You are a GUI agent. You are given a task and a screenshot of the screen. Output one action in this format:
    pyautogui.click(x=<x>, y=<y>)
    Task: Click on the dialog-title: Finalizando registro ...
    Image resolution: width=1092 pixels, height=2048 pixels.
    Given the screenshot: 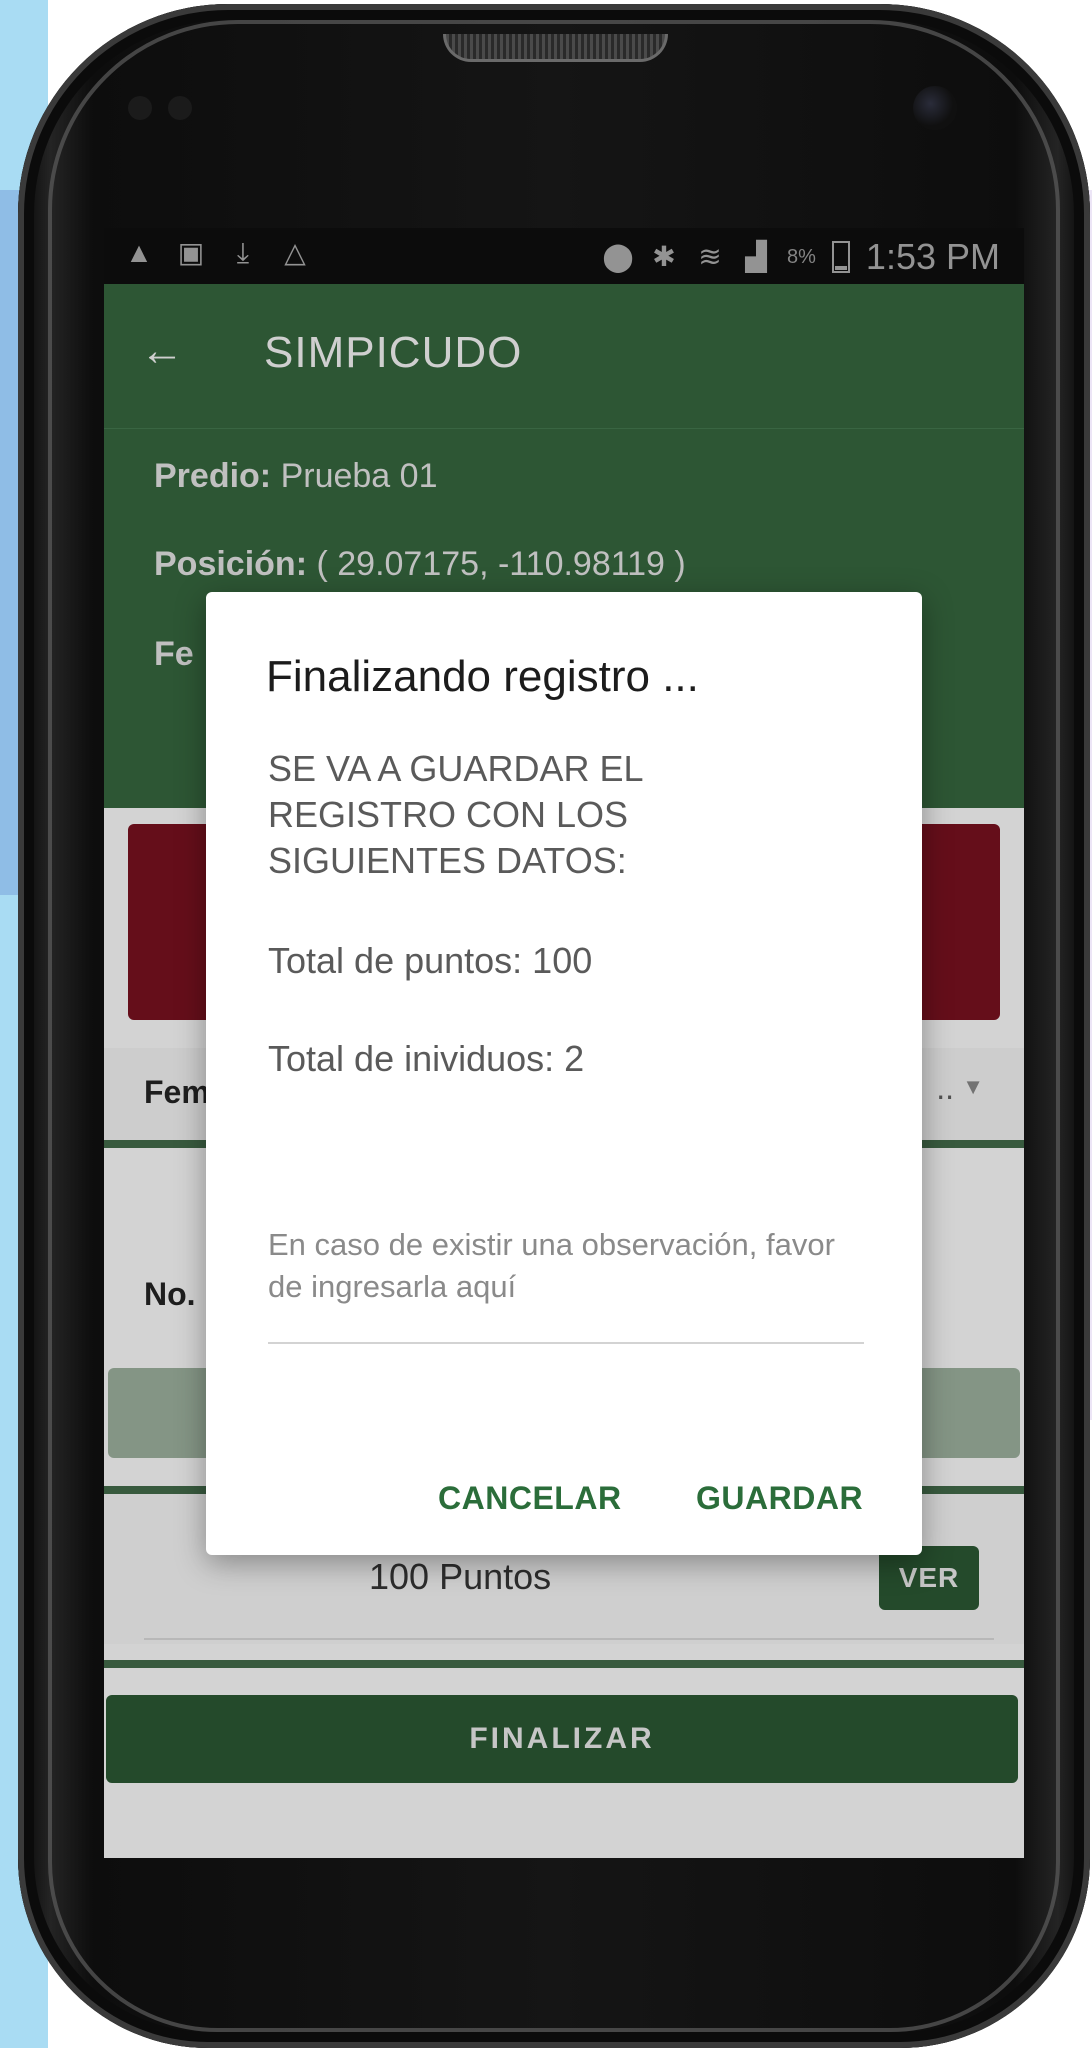 What is the action you would take?
    pyautogui.click(x=482, y=676)
    